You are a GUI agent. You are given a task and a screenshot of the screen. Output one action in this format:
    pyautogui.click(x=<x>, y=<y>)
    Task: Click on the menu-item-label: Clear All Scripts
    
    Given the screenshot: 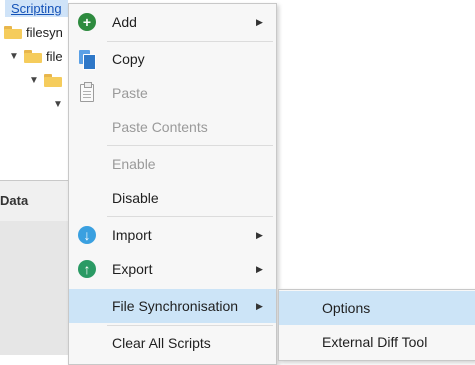 What is the action you would take?
    pyautogui.click(x=161, y=343)
    